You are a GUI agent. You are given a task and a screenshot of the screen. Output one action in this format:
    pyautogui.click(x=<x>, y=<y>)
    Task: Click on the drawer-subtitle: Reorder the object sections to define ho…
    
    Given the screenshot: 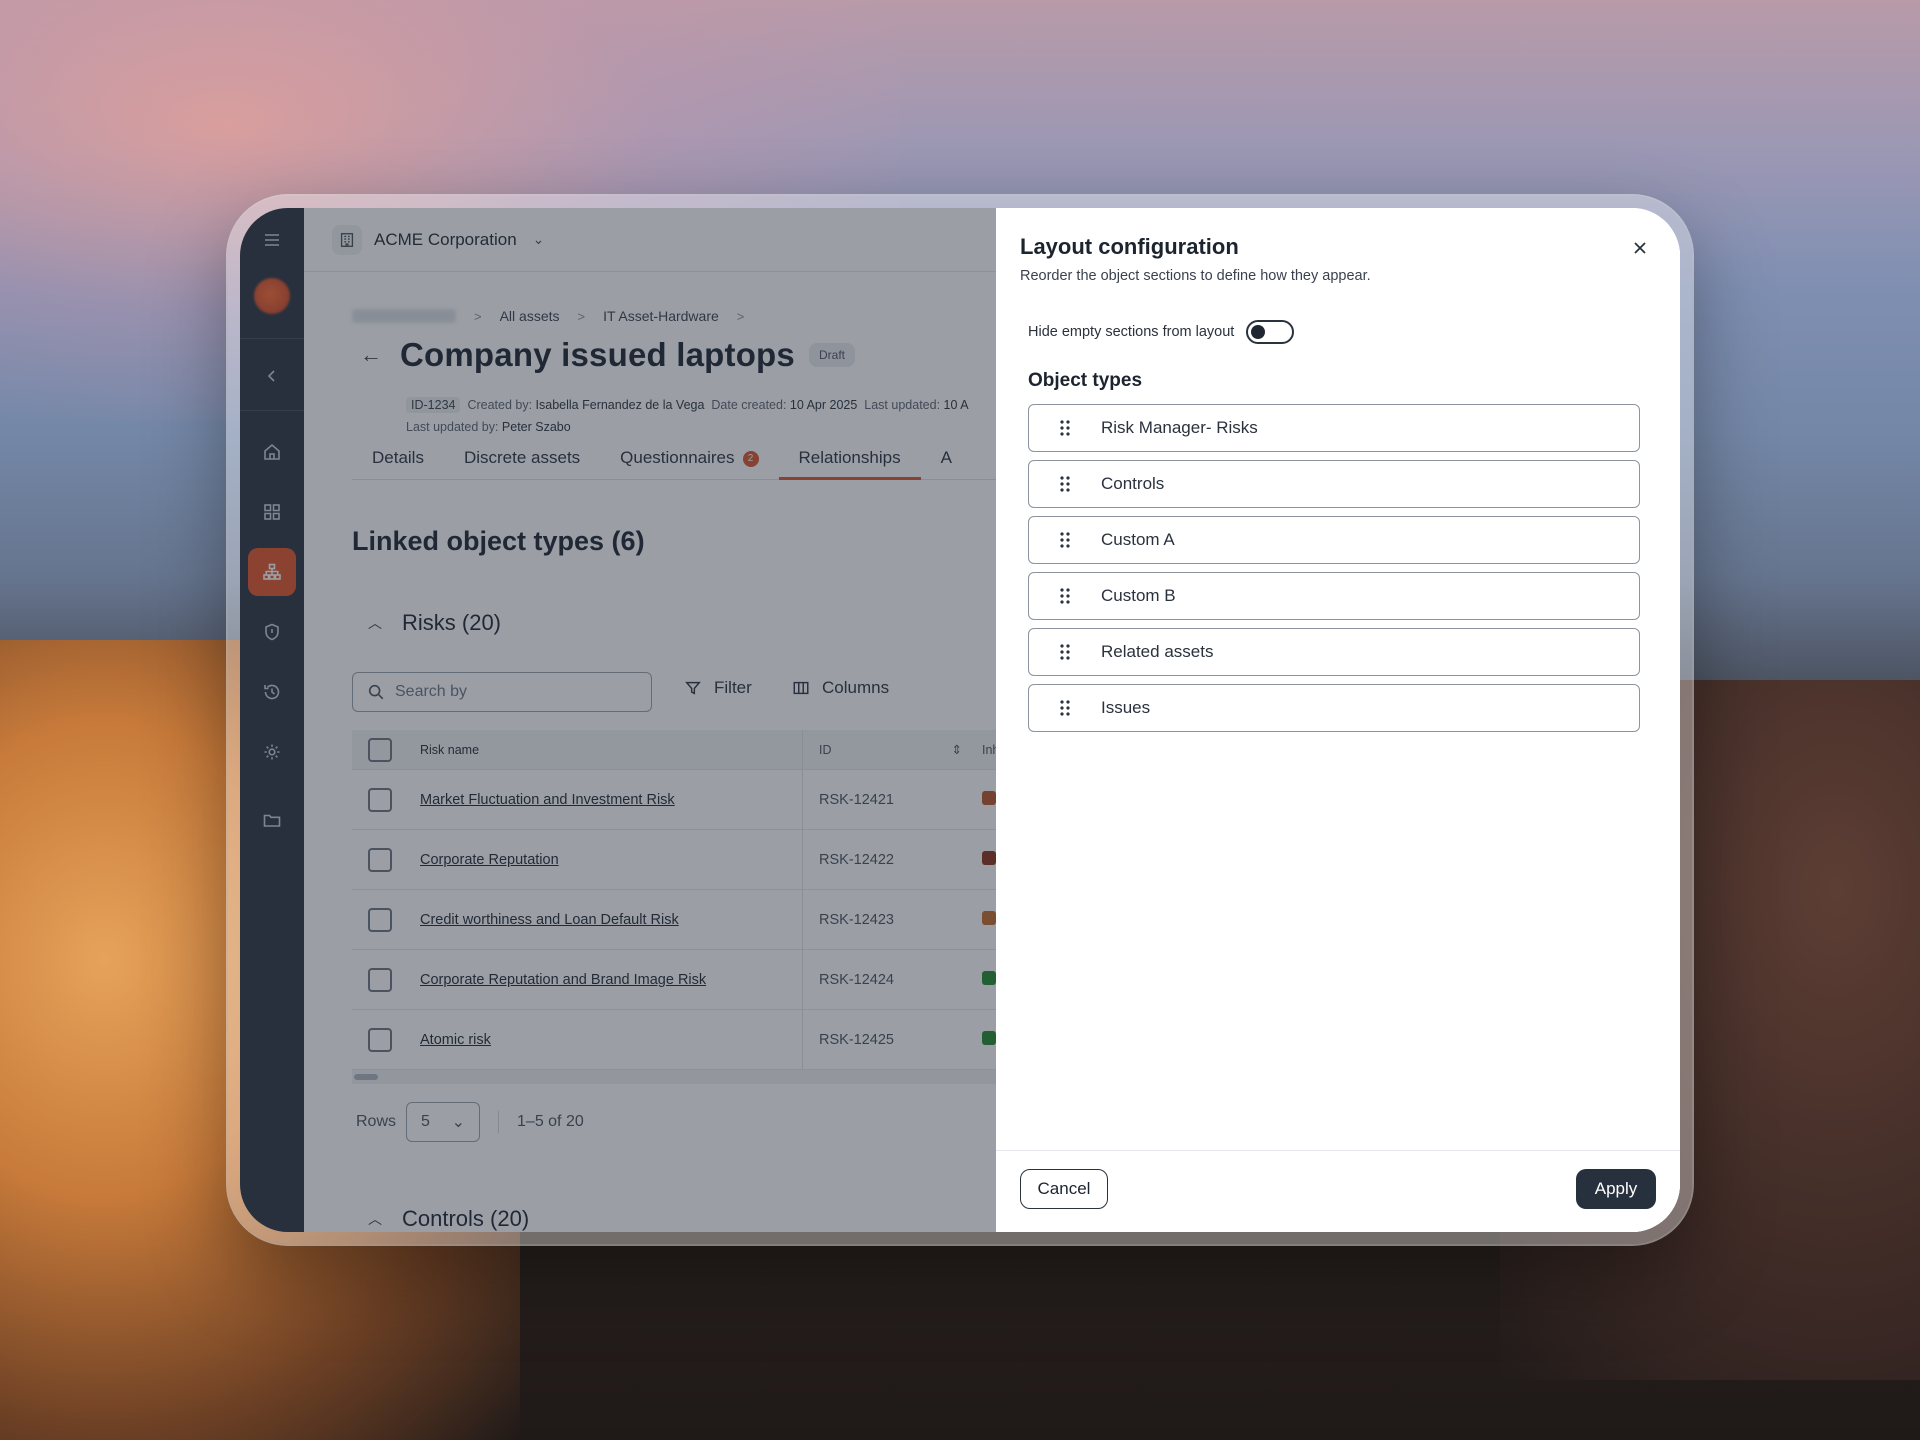 What is the action you would take?
    pyautogui.click(x=1195, y=276)
    